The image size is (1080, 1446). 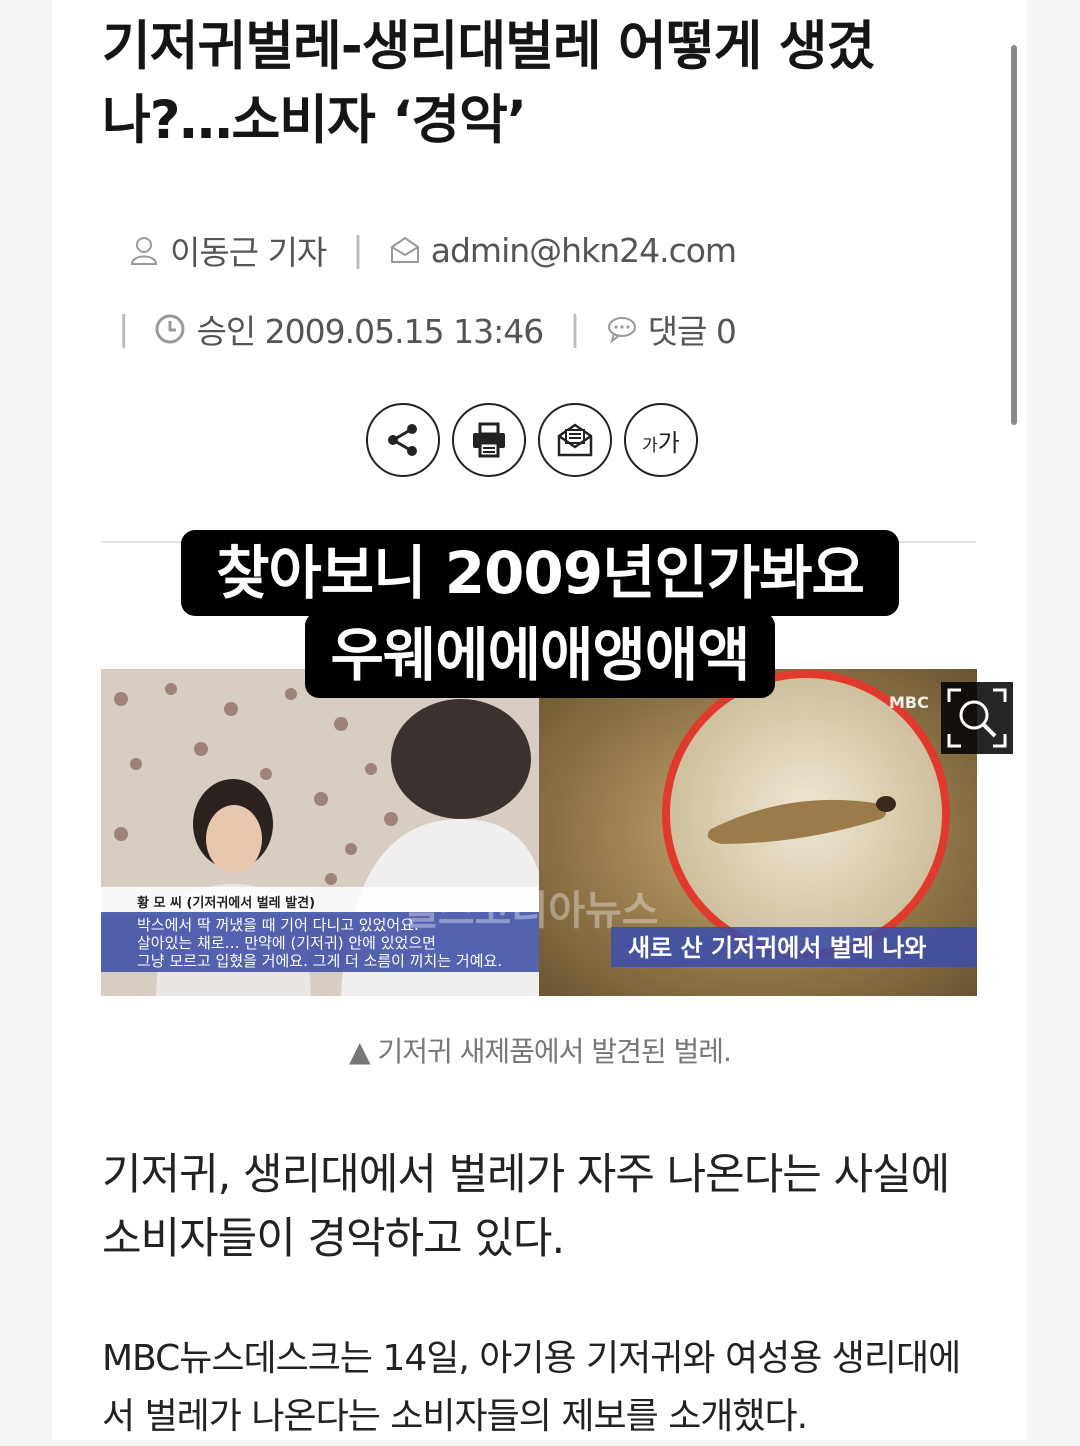 I want to click on share-icon, so click(x=402, y=440).